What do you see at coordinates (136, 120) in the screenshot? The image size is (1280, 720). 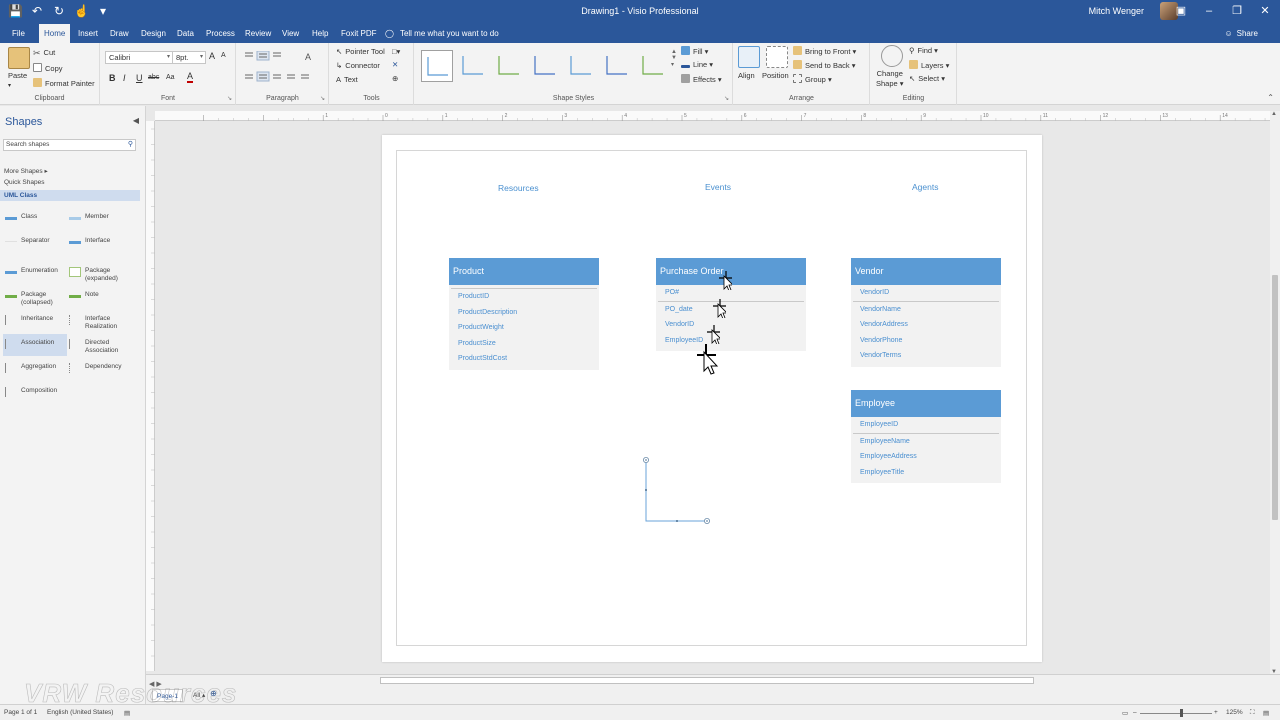 I see `collapse-panel-icon: ◀` at bounding box center [136, 120].